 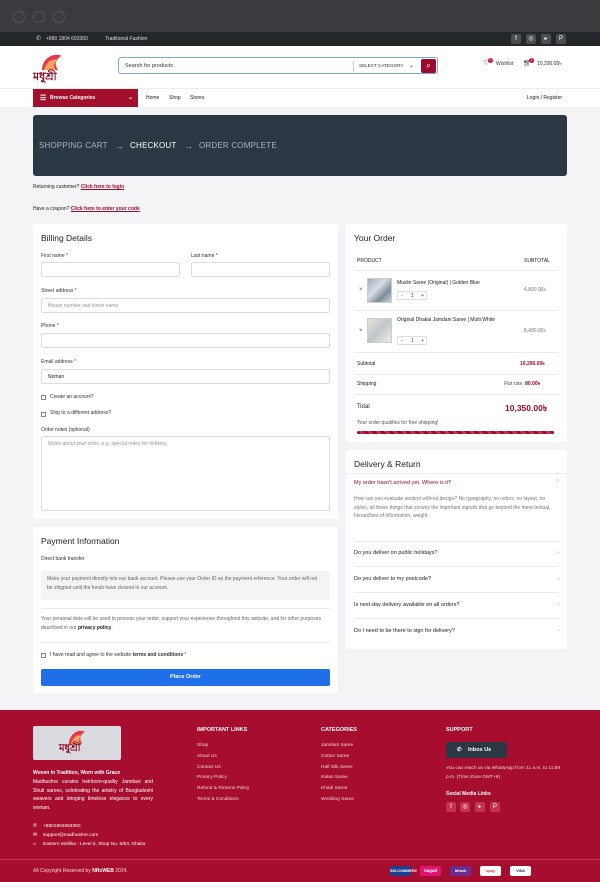 I want to click on upay-logo: upay, so click(x=490, y=871).